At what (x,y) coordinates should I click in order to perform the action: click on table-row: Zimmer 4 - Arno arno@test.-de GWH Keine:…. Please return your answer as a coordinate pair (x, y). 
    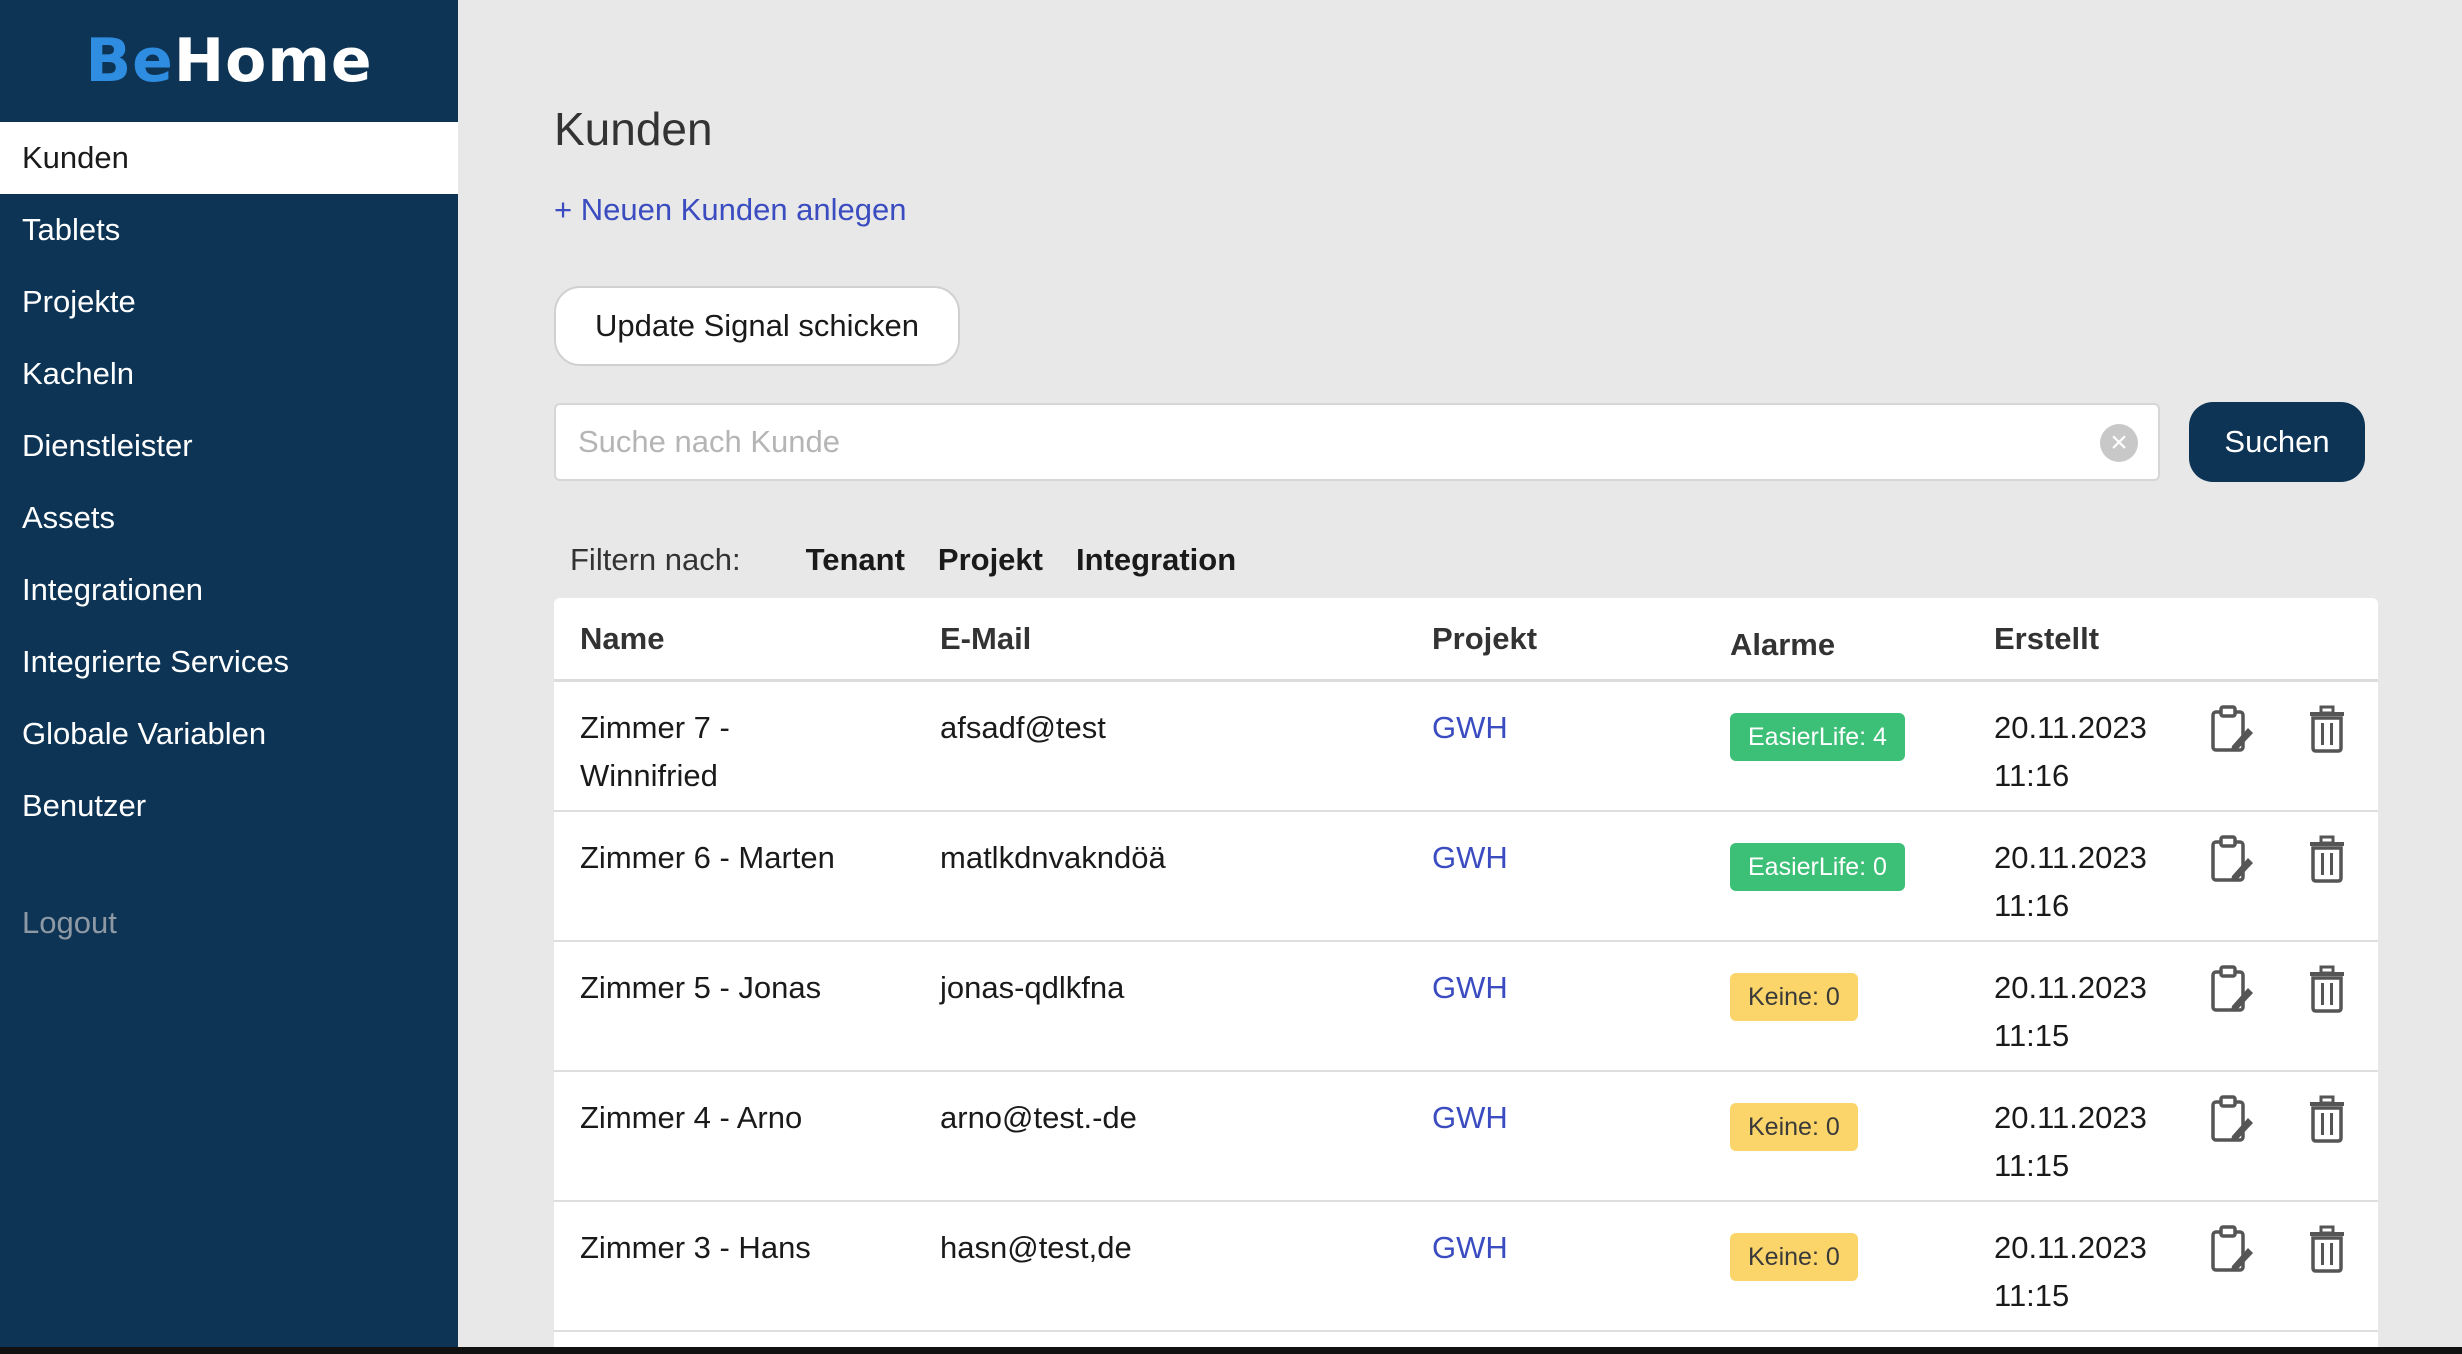
    Looking at the image, I should click on (1466, 1137).